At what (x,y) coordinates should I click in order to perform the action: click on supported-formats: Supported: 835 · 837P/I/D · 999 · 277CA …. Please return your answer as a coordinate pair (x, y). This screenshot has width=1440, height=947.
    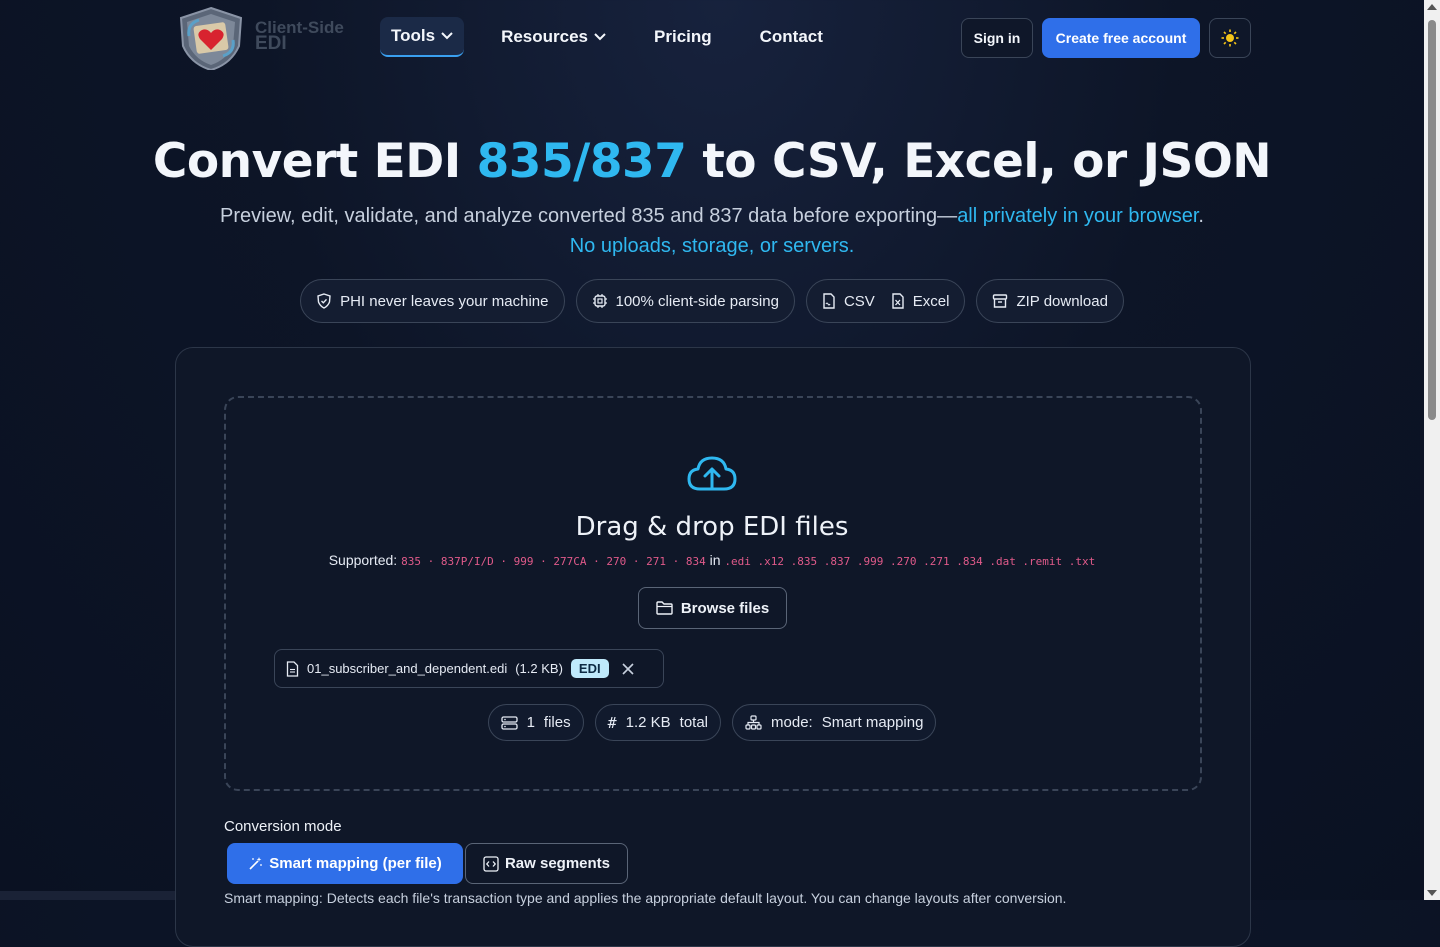
    Looking at the image, I should click on (712, 560).